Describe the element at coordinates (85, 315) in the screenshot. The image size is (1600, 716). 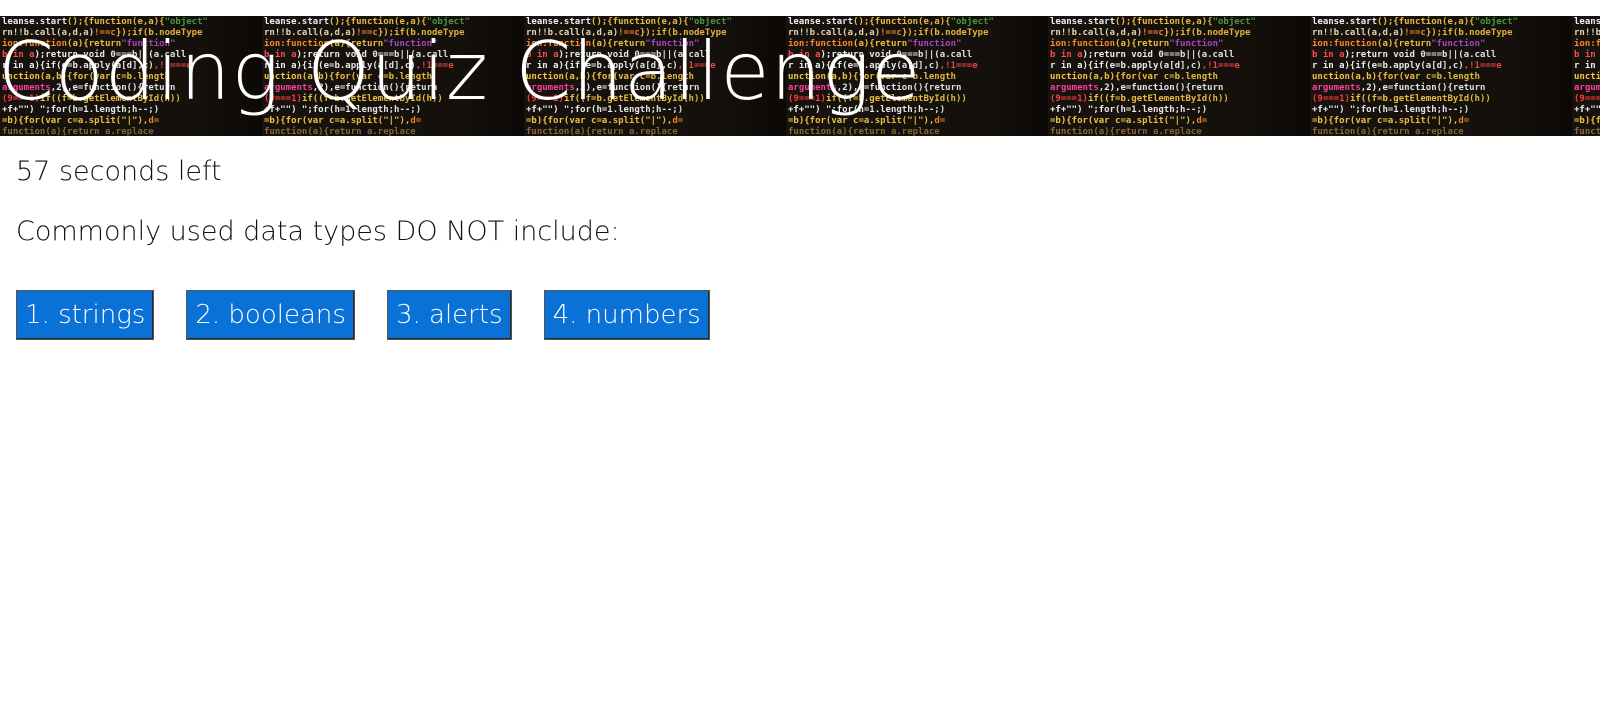
I see `answer-button-strings: 1. strings` at that location.